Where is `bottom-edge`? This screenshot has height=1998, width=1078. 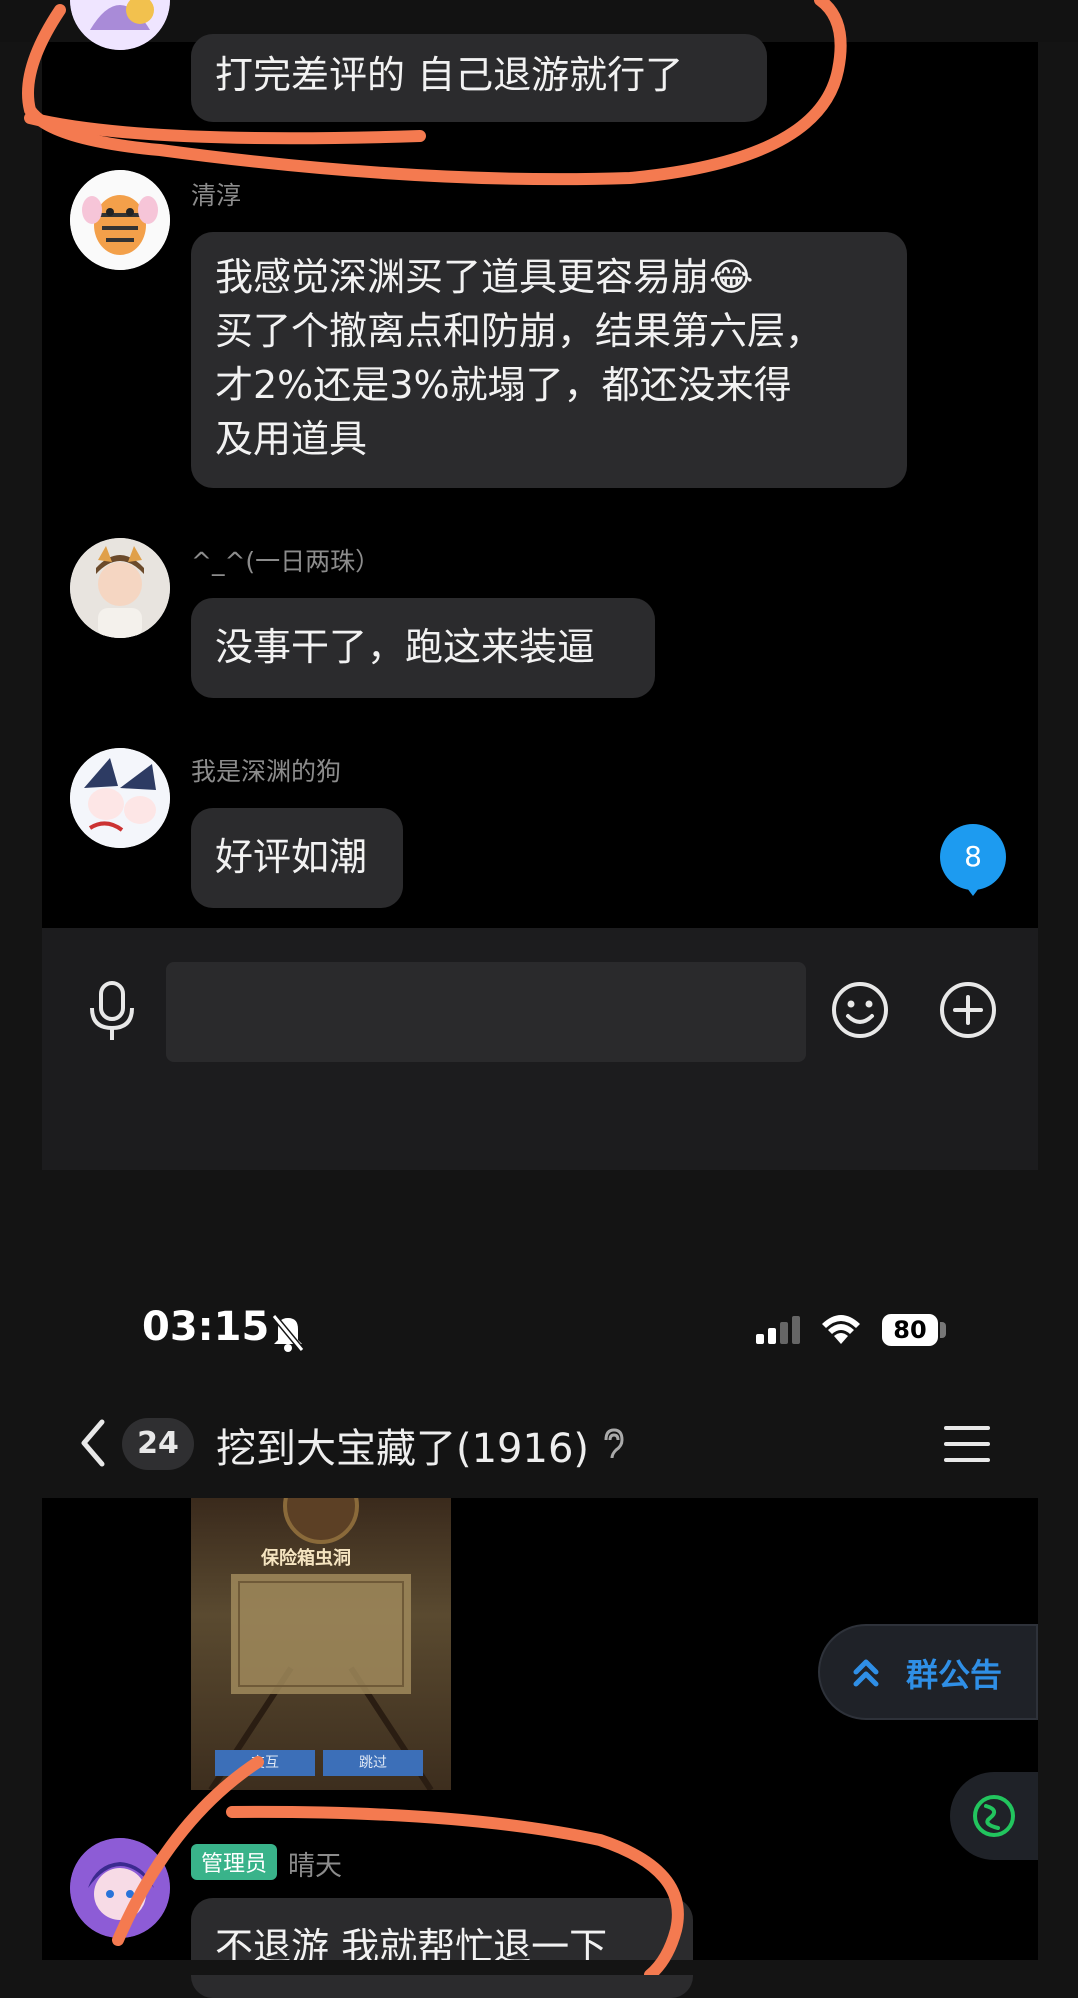 bottom-edge is located at coordinates (539, 1967).